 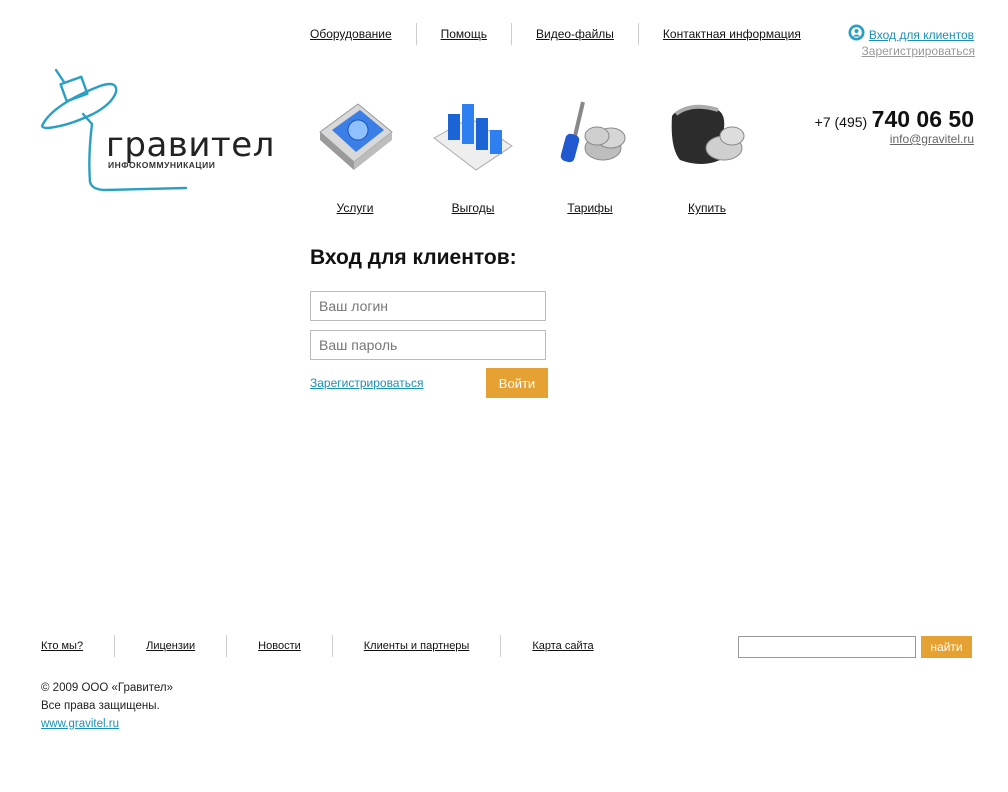 I want to click on client-login: Вход для клиентов, so click(x=911, y=35).